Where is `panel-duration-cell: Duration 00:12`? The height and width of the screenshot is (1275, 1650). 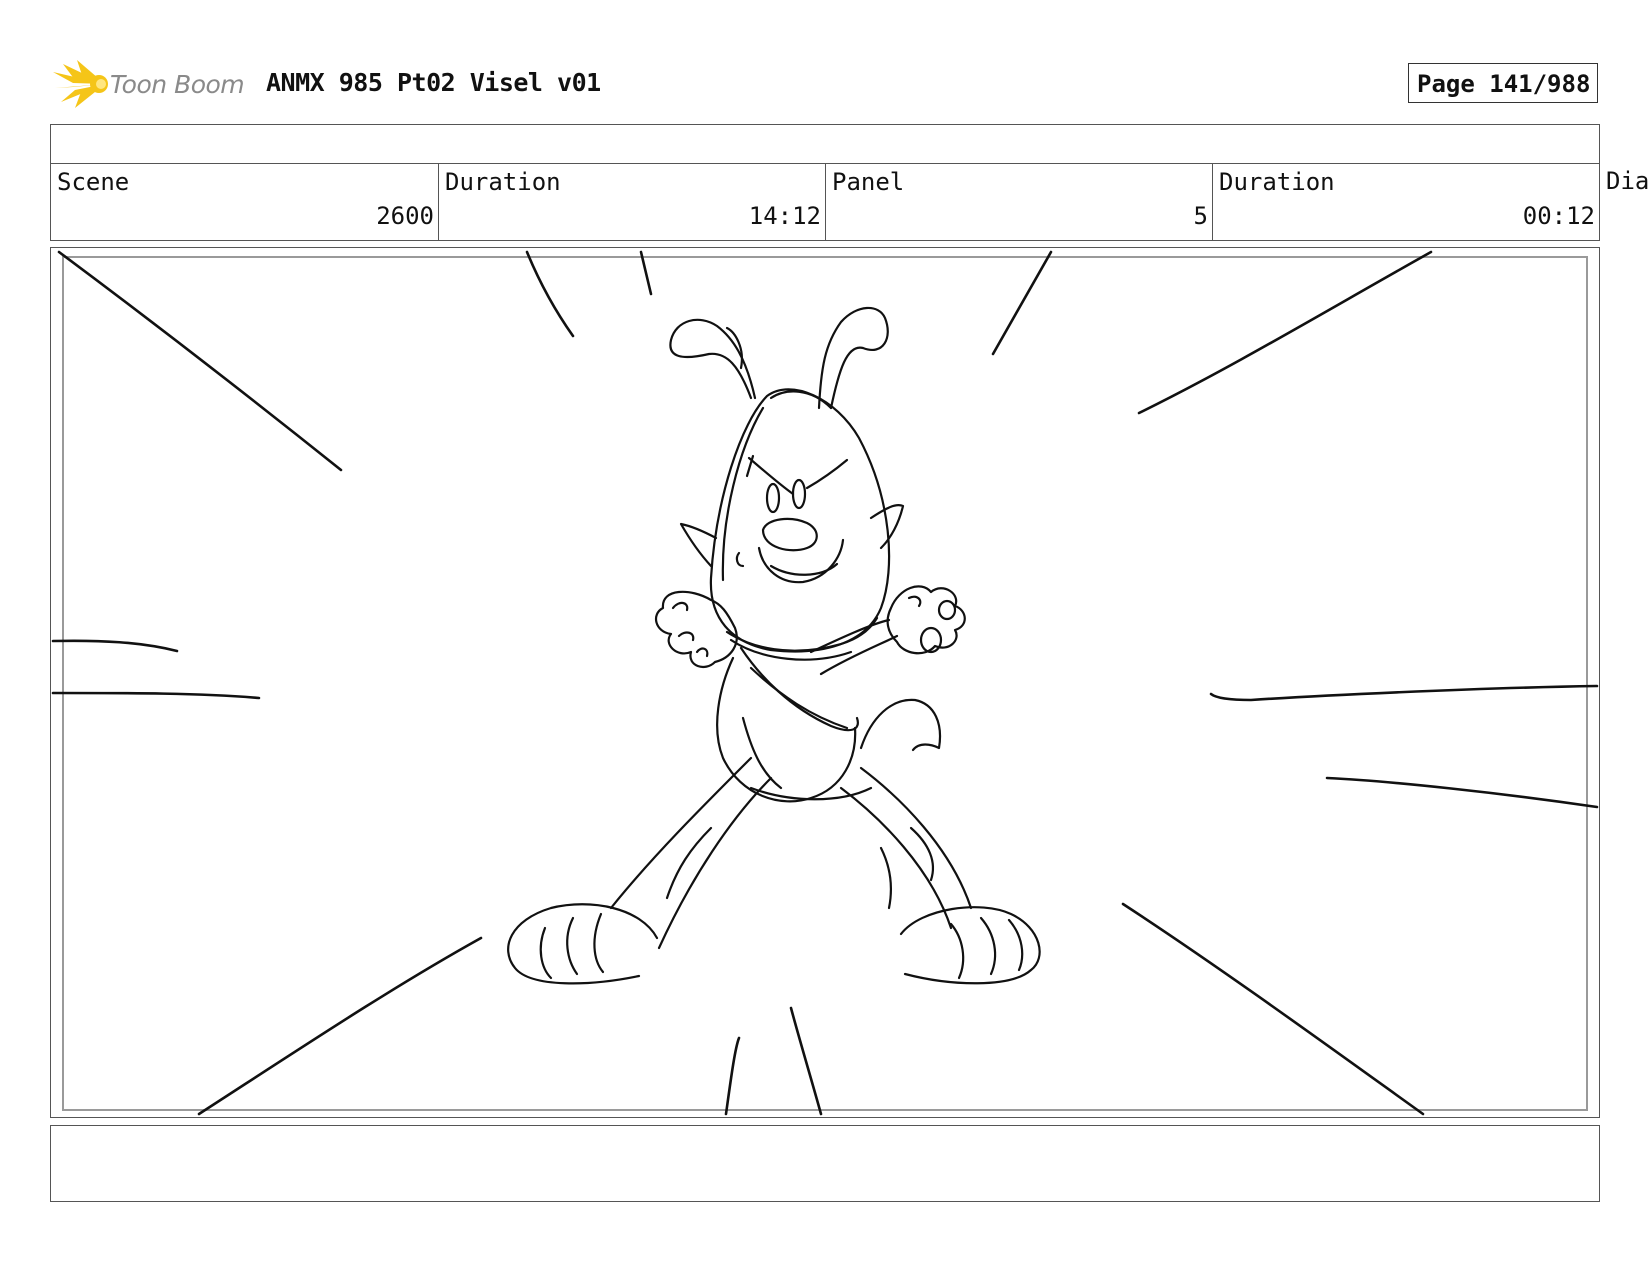 panel-duration-cell: Duration 00:12 is located at coordinates (1405, 202).